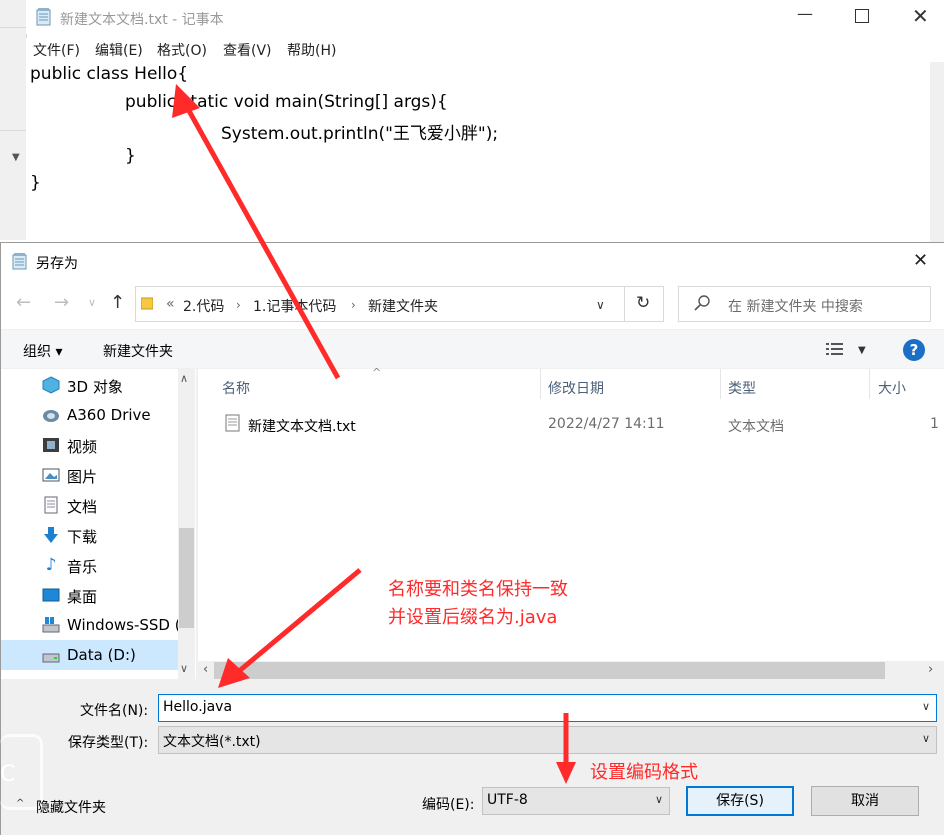 Image resolution: width=944 pixels, height=835 pixels. What do you see at coordinates (566, 748) in the screenshot?
I see `arrow-to-encoding` at bounding box center [566, 748].